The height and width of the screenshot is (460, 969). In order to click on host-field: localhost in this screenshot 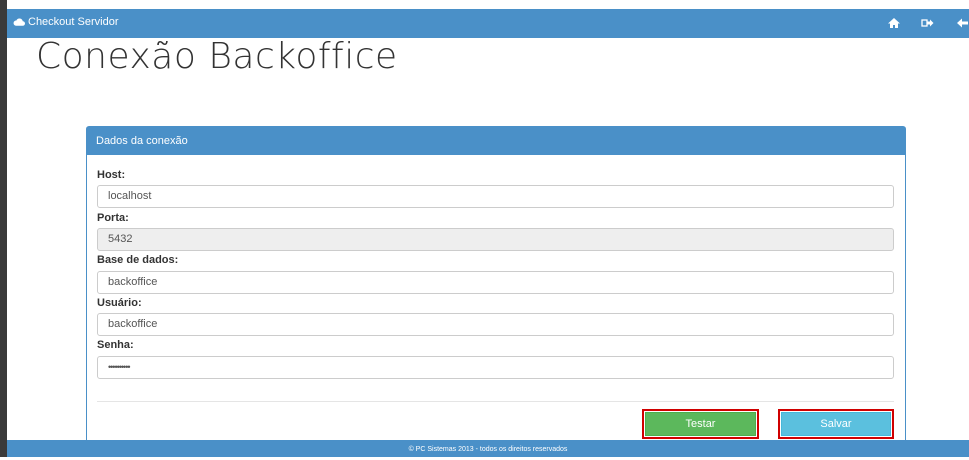, I will do `click(495, 196)`.